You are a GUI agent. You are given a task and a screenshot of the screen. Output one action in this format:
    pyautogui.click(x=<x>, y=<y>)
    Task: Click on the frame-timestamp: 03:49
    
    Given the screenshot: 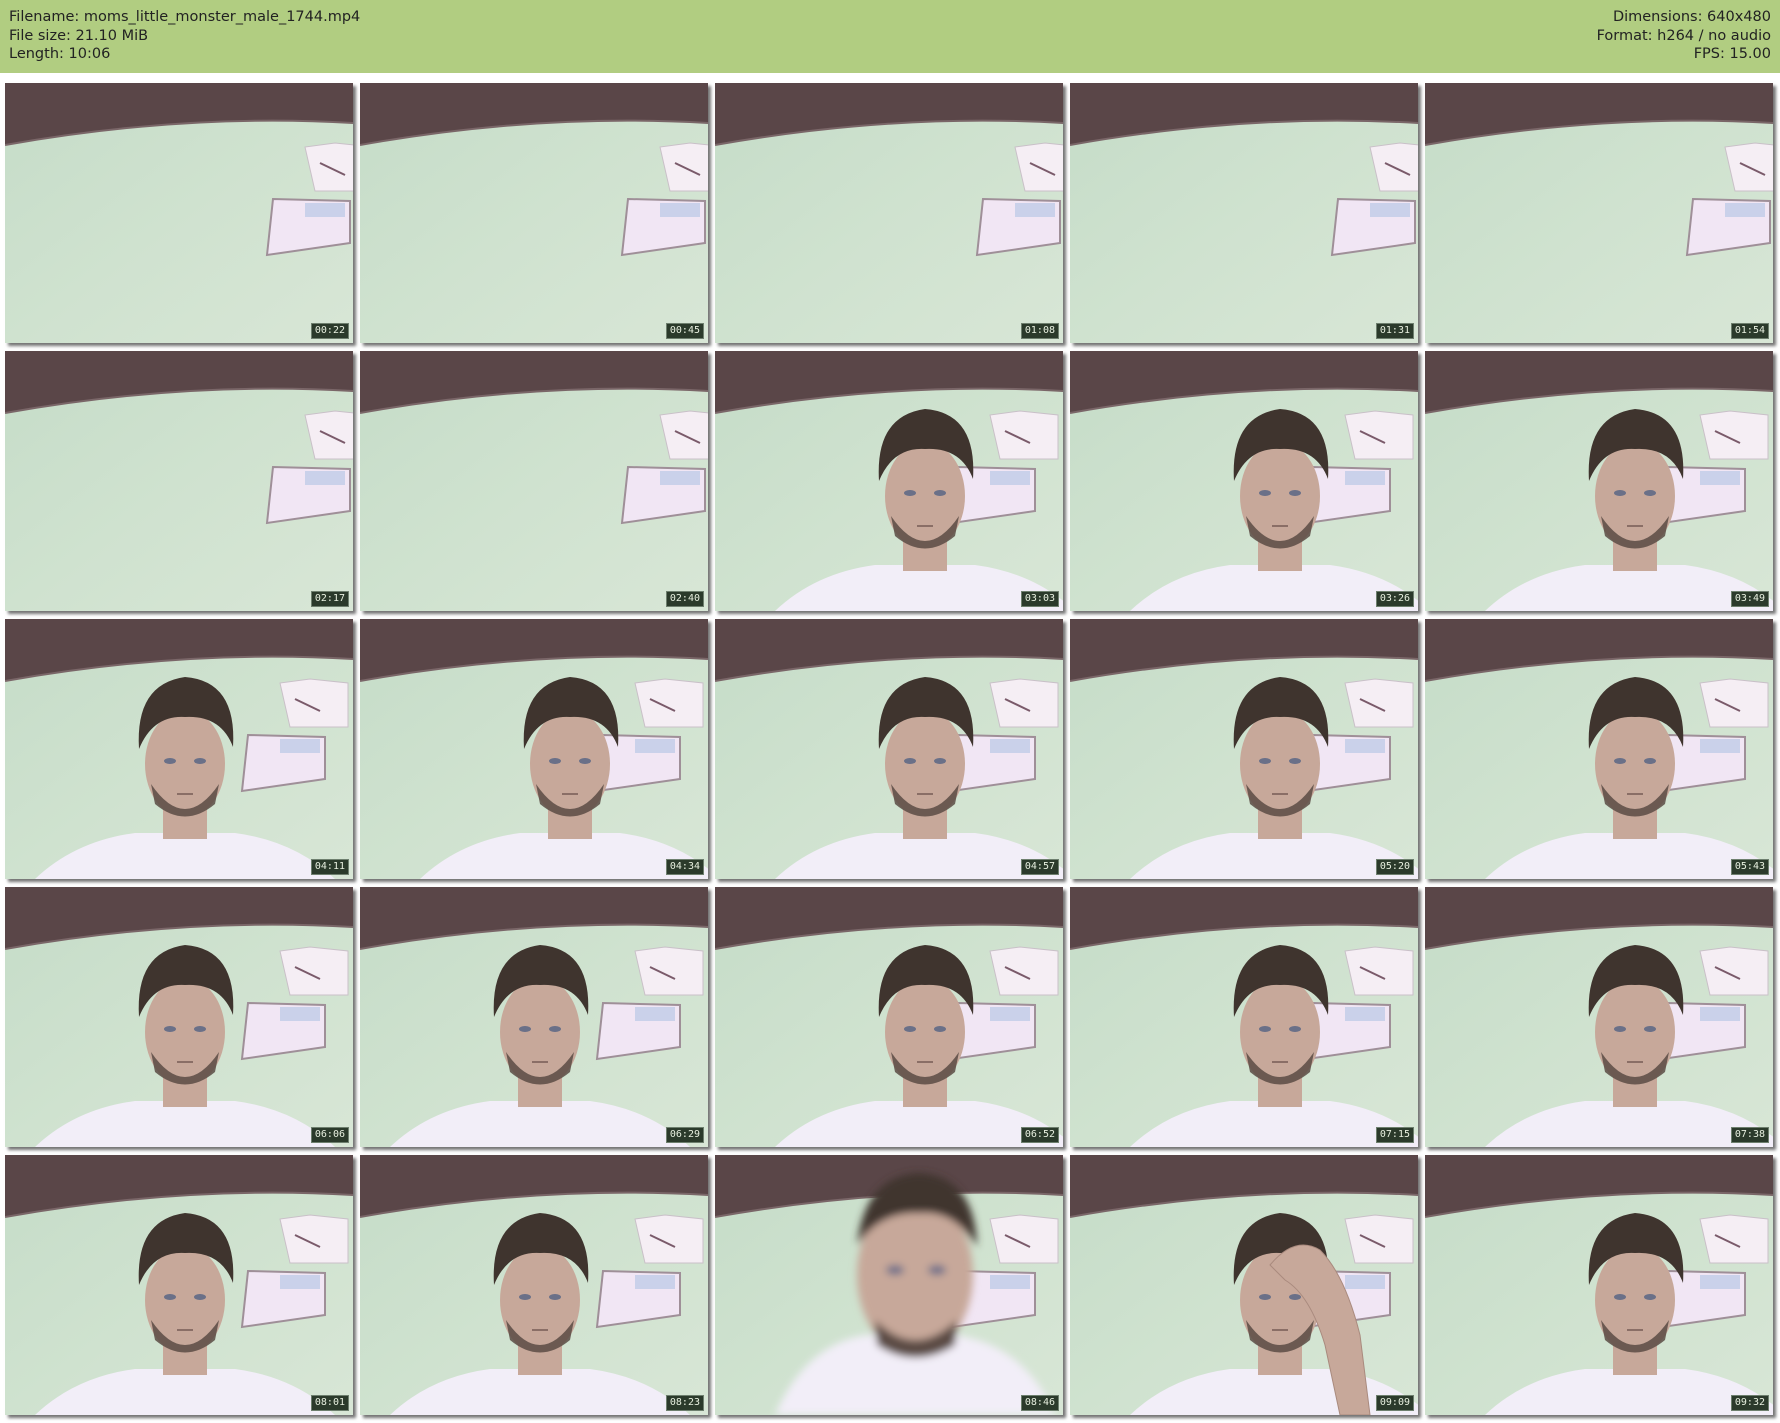 What is the action you would take?
    pyautogui.click(x=1749, y=599)
    